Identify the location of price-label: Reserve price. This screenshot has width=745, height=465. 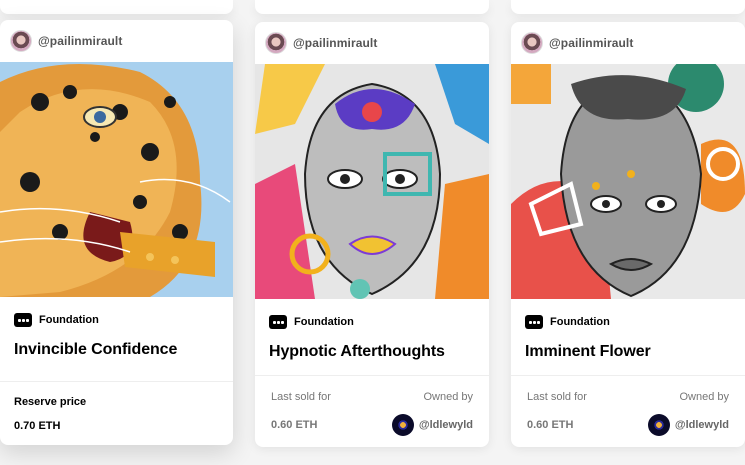
(50, 402).